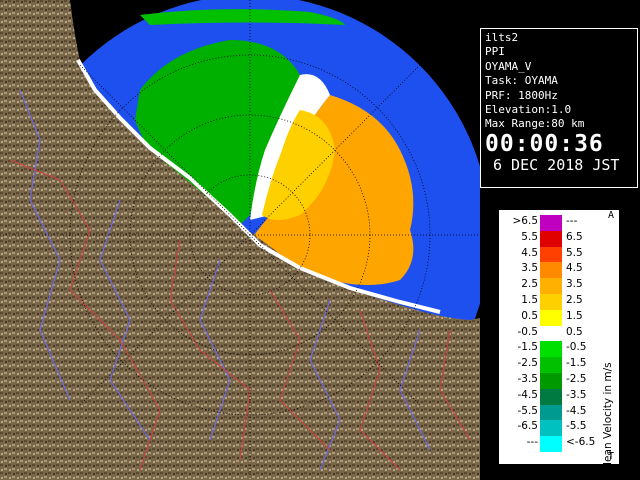 This screenshot has height=480, width=640. What do you see at coordinates (495, 52) in the screenshot?
I see `info-scan-type: PPI` at bounding box center [495, 52].